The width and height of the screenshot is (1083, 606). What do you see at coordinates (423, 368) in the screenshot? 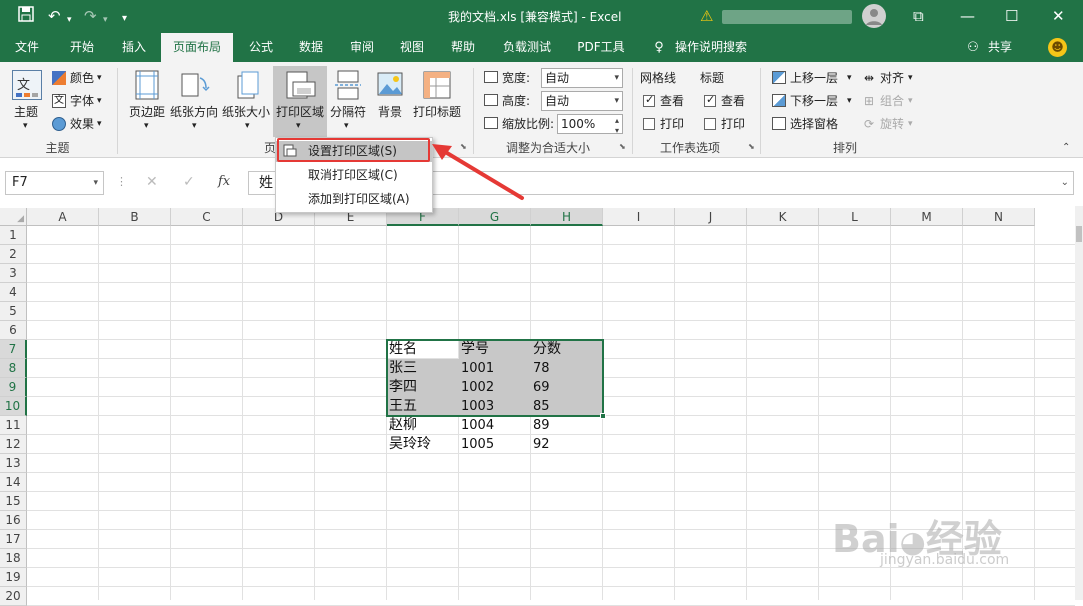
I see `cell-f8: 张三` at bounding box center [423, 368].